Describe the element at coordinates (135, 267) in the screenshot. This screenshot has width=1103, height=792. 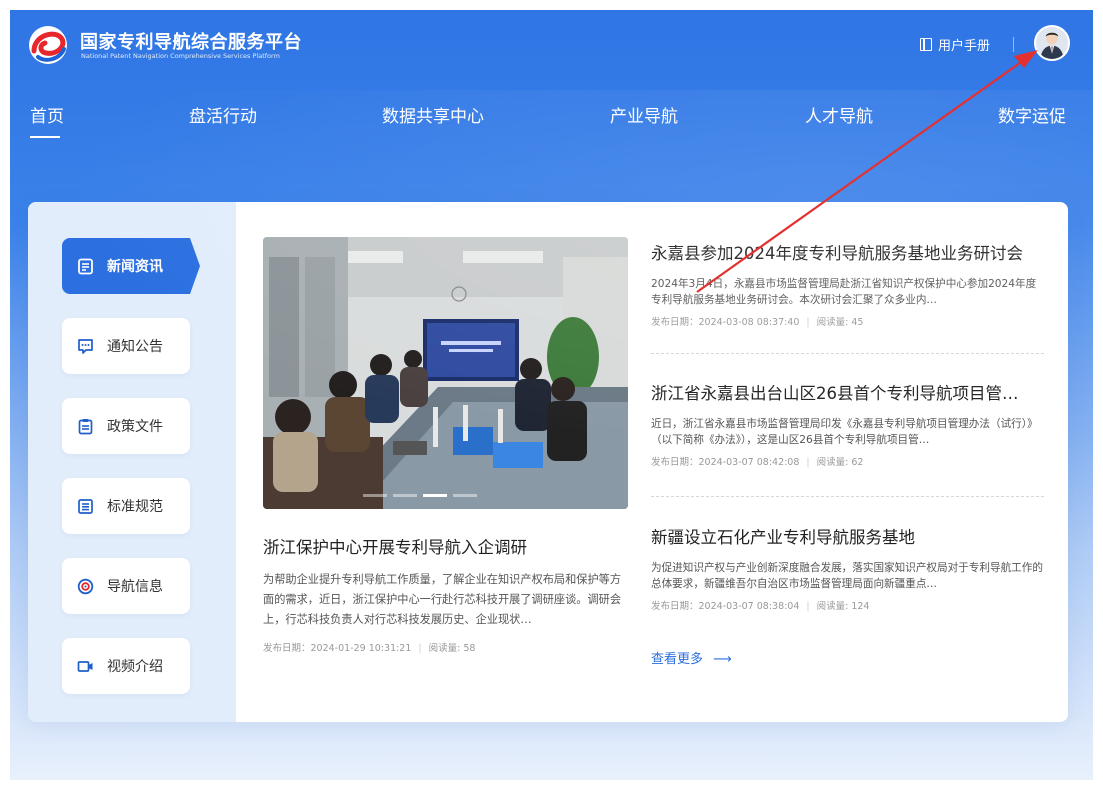
I see `sidebar-item-label: 新闻资讯` at that location.